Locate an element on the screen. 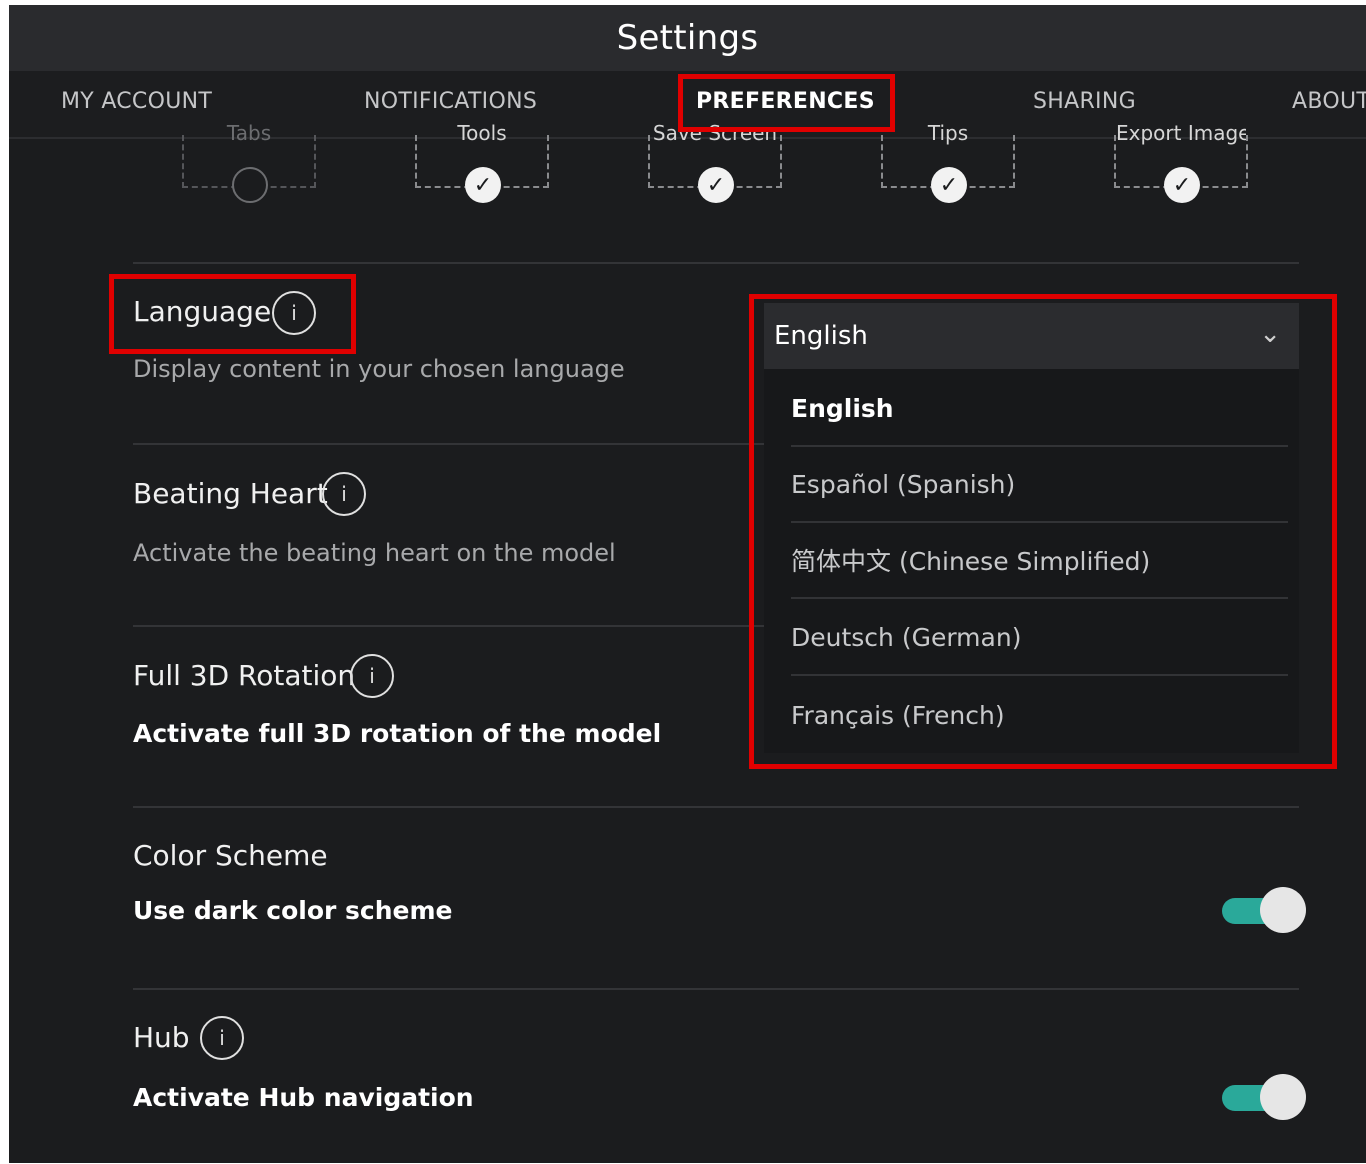 Image resolution: width=1366 pixels, height=1164 pixels. language-select-value: English is located at coordinates (821, 336).